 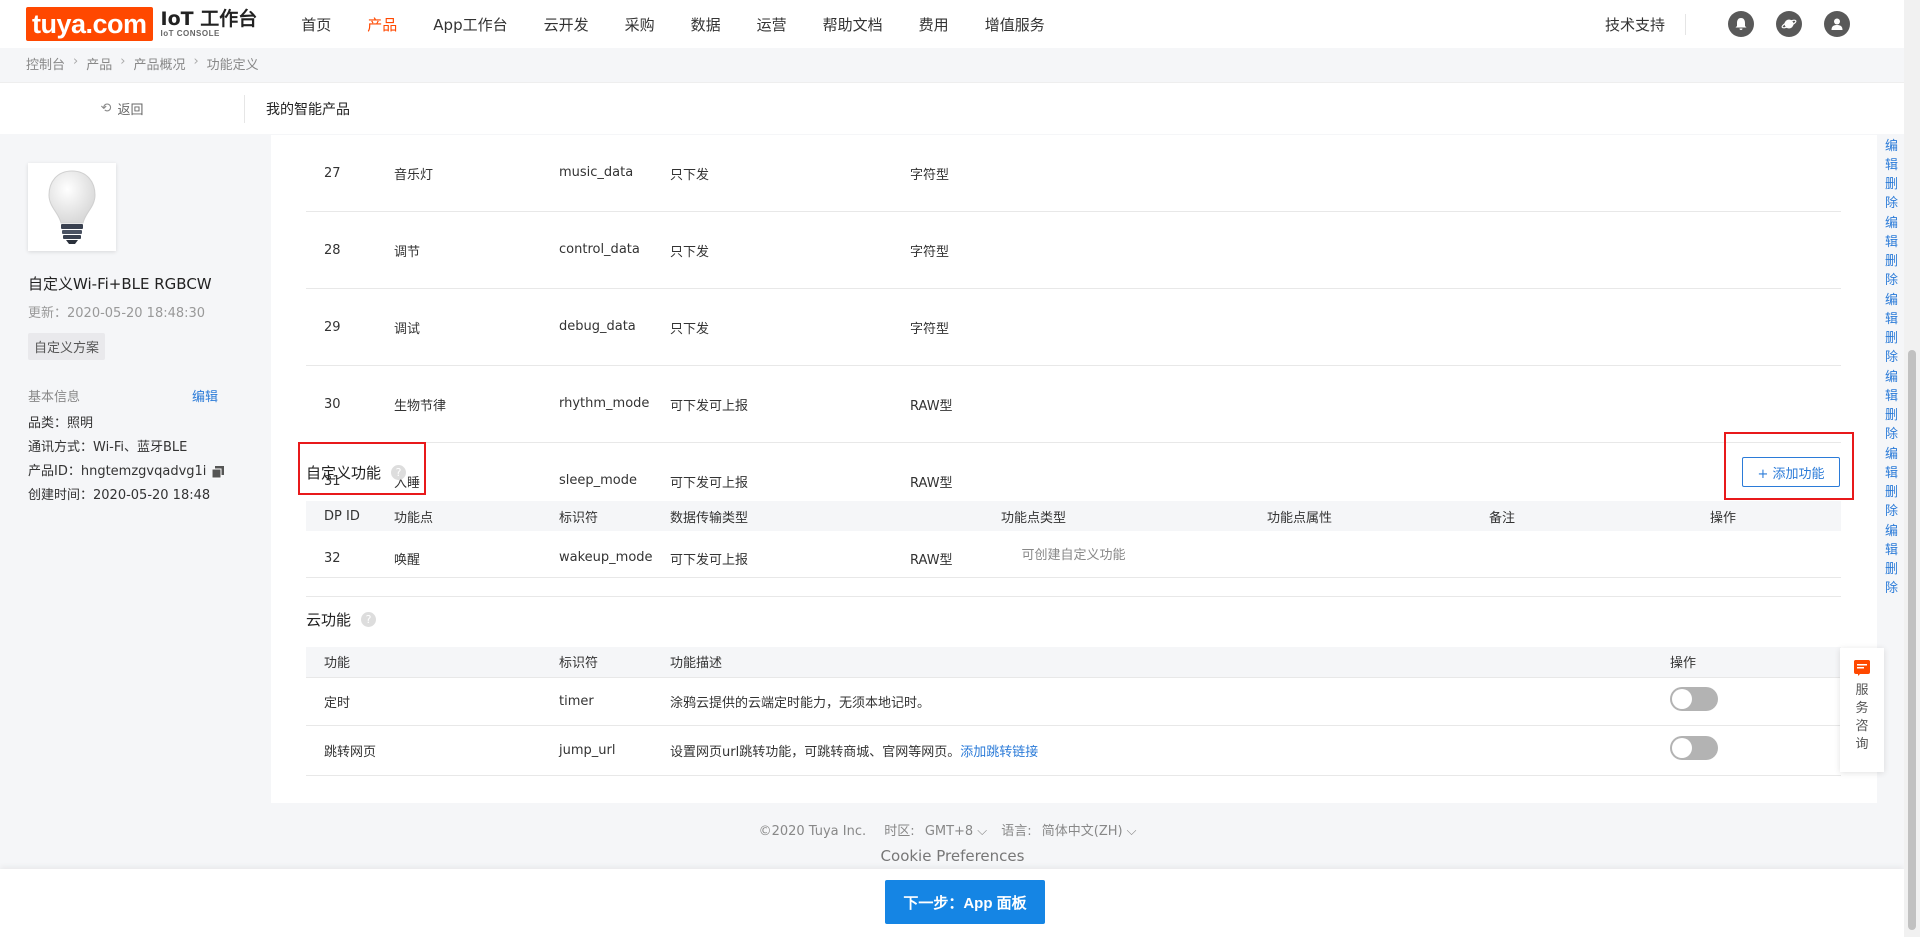 What do you see at coordinates (382, 24) in the screenshot?
I see `nav-item-1: 产品` at bounding box center [382, 24].